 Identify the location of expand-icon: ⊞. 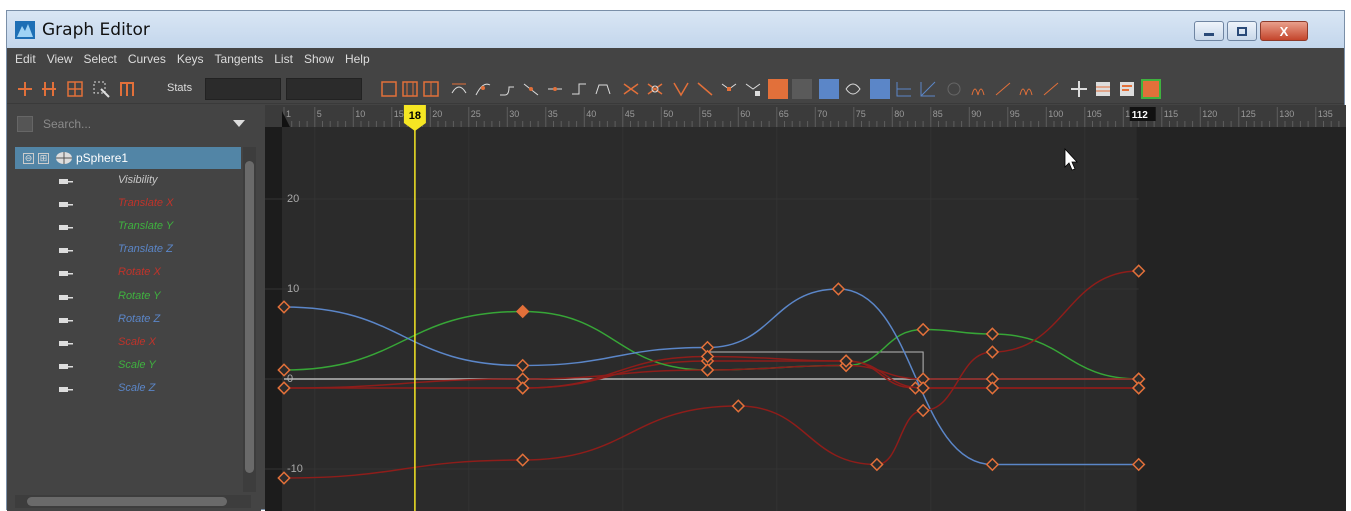
(43, 158).